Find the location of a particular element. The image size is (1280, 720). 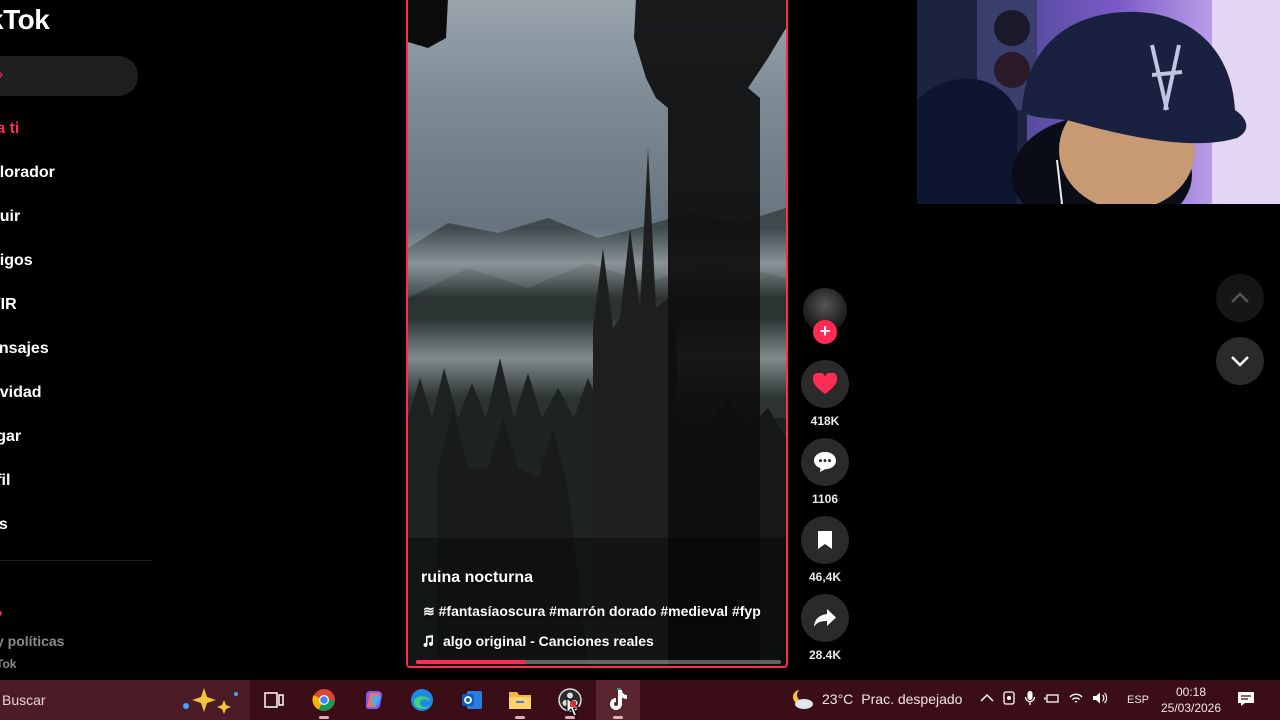

video-title: ruina nocturna is located at coordinates (477, 577).